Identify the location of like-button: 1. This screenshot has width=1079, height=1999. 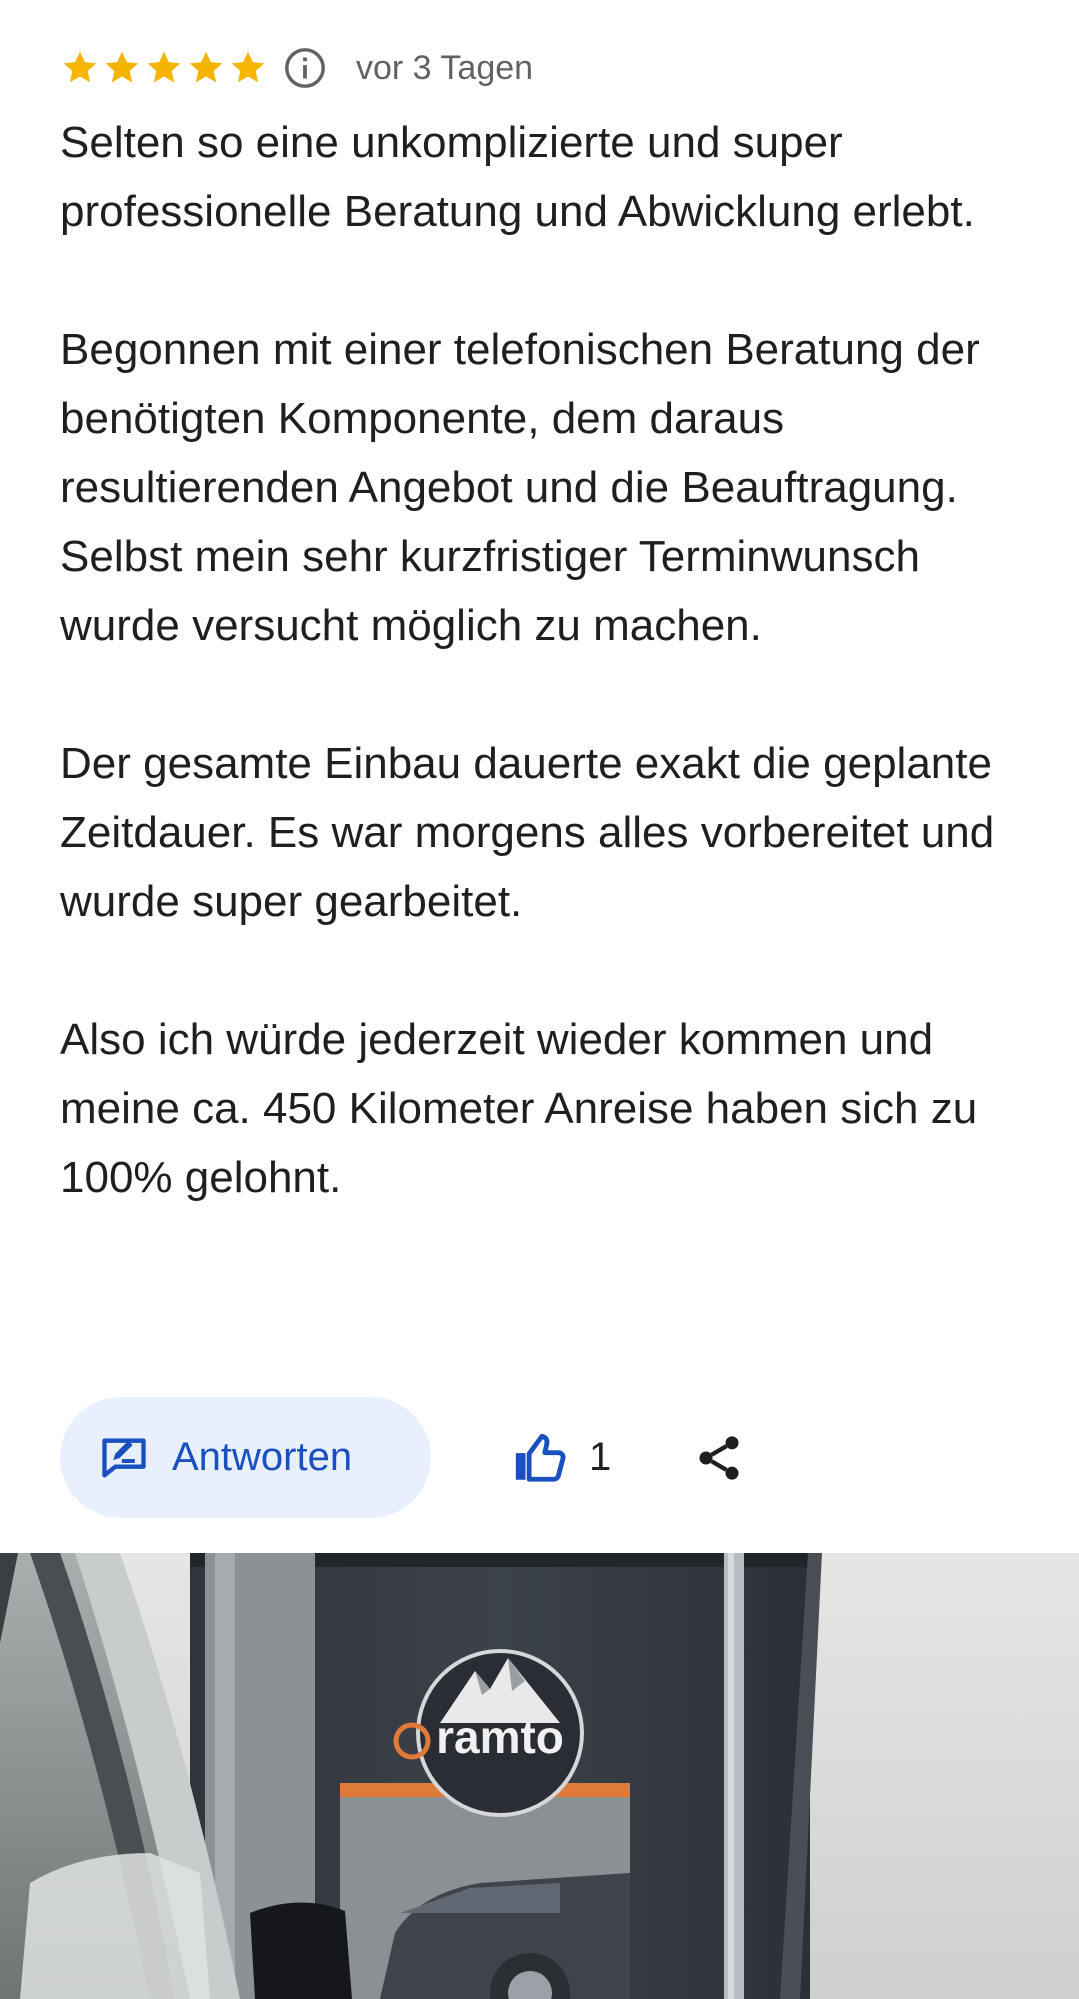
(561, 1458).